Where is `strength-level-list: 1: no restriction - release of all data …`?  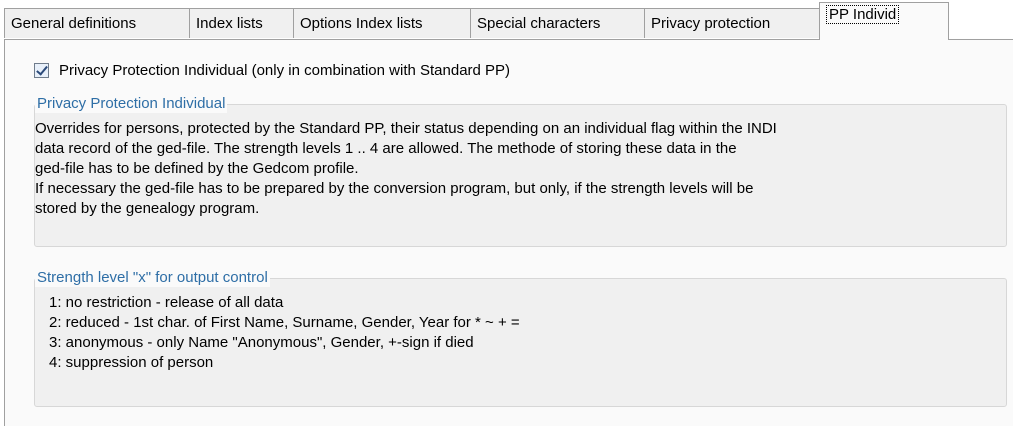
strength-level-list: 1: no restriction - release of all data … is located at coordinates (284, 333).